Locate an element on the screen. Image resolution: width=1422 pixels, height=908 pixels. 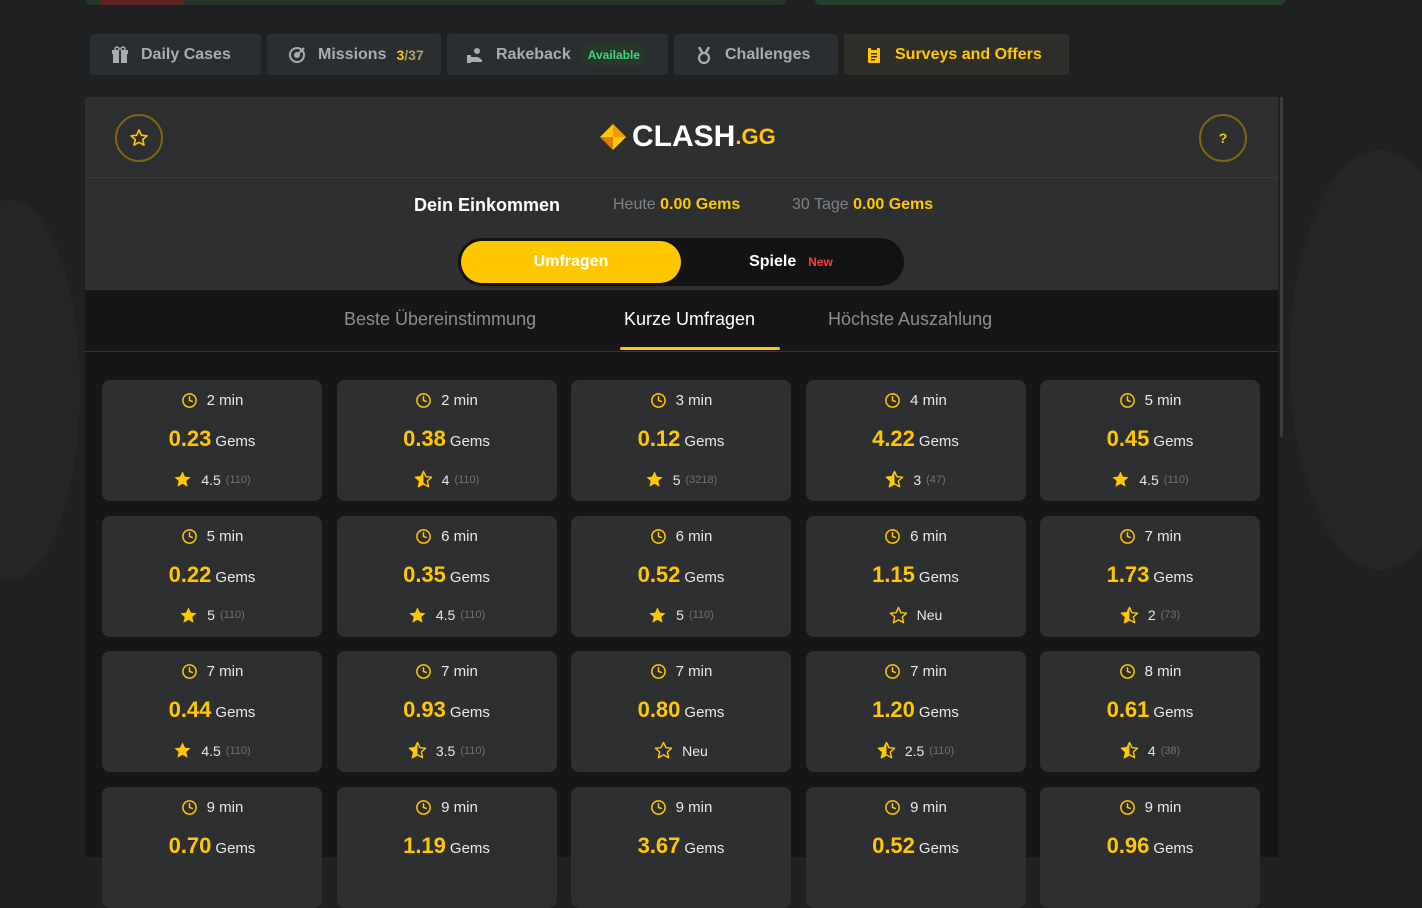
favorite-button is located at coordinates (139, 138).